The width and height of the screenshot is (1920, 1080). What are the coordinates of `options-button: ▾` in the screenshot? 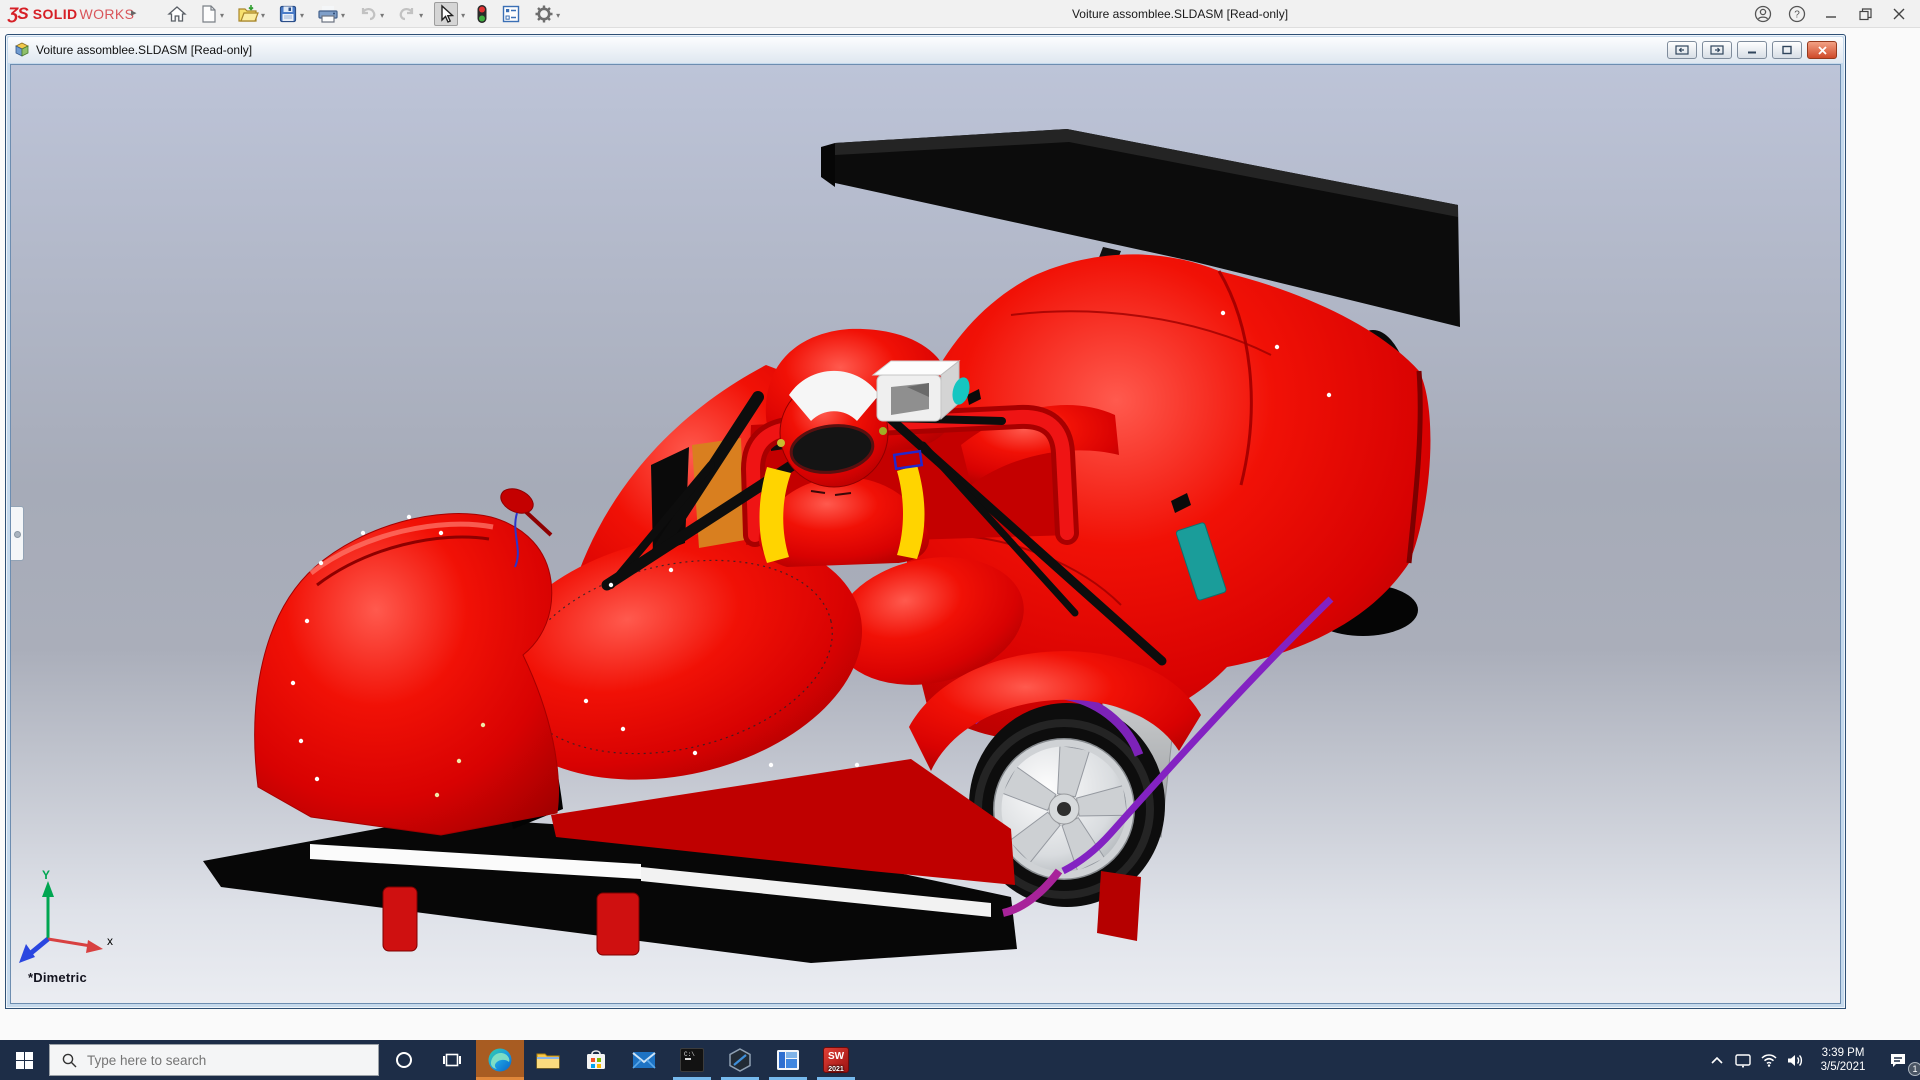 It's located at (547, 14).